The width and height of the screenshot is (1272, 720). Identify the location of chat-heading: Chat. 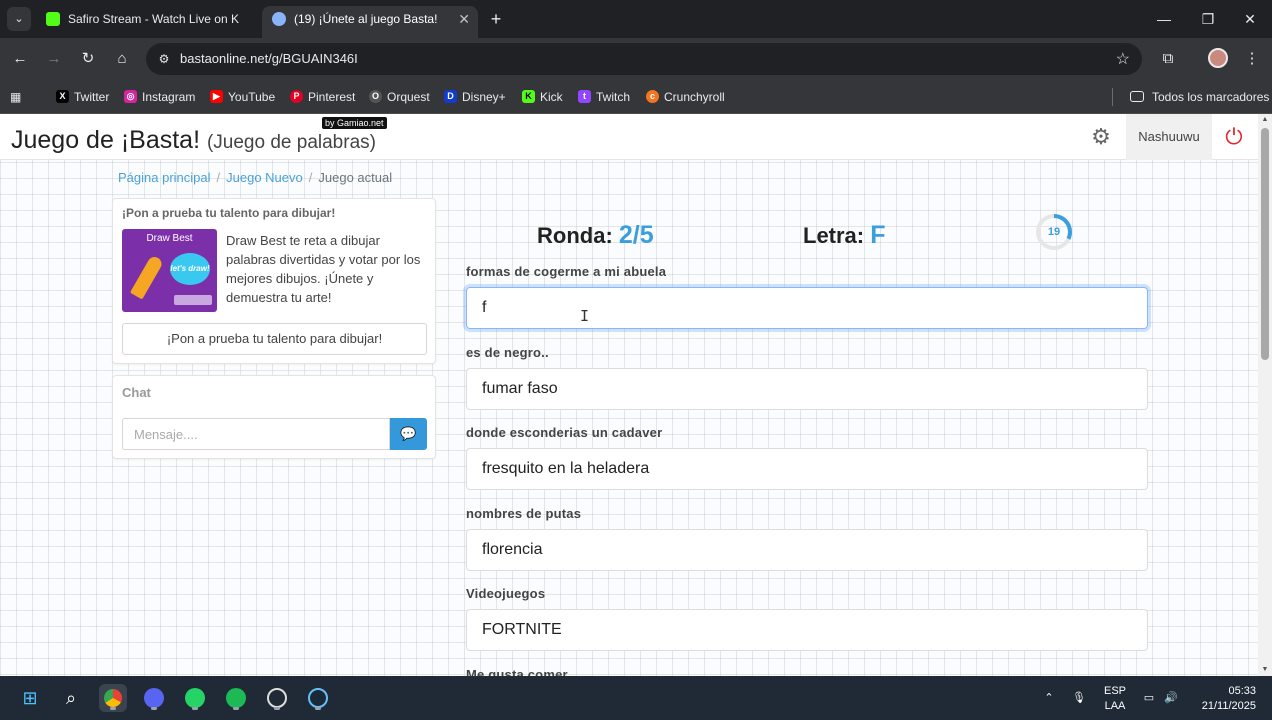
(136, 392).